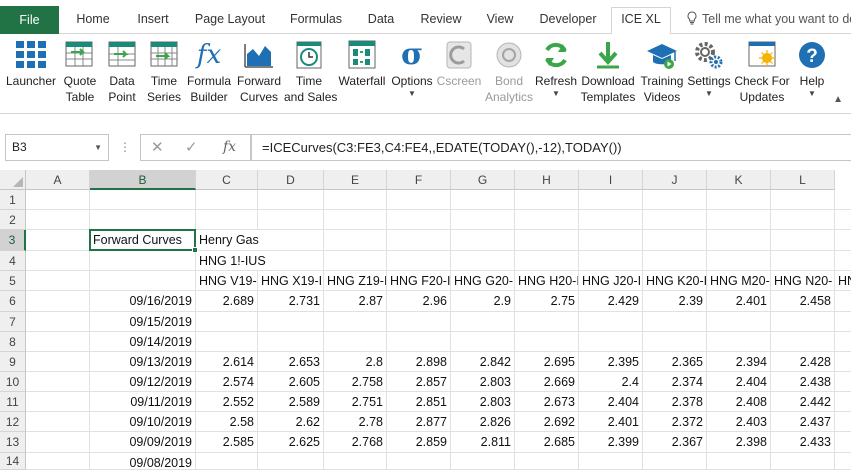 Image resolution: width=851 pixels, height=470 pixels. Describe the element at coordinates (13, 200) in the screenshot. I see `row-header-1: 1` at that location.